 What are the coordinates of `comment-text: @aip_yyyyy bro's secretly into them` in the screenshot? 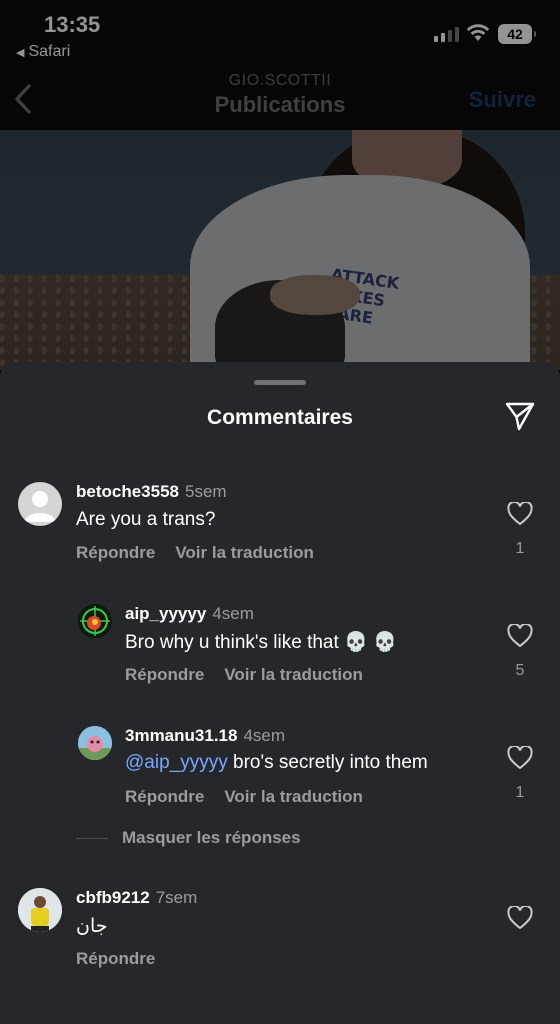 It's located at (276, 763).